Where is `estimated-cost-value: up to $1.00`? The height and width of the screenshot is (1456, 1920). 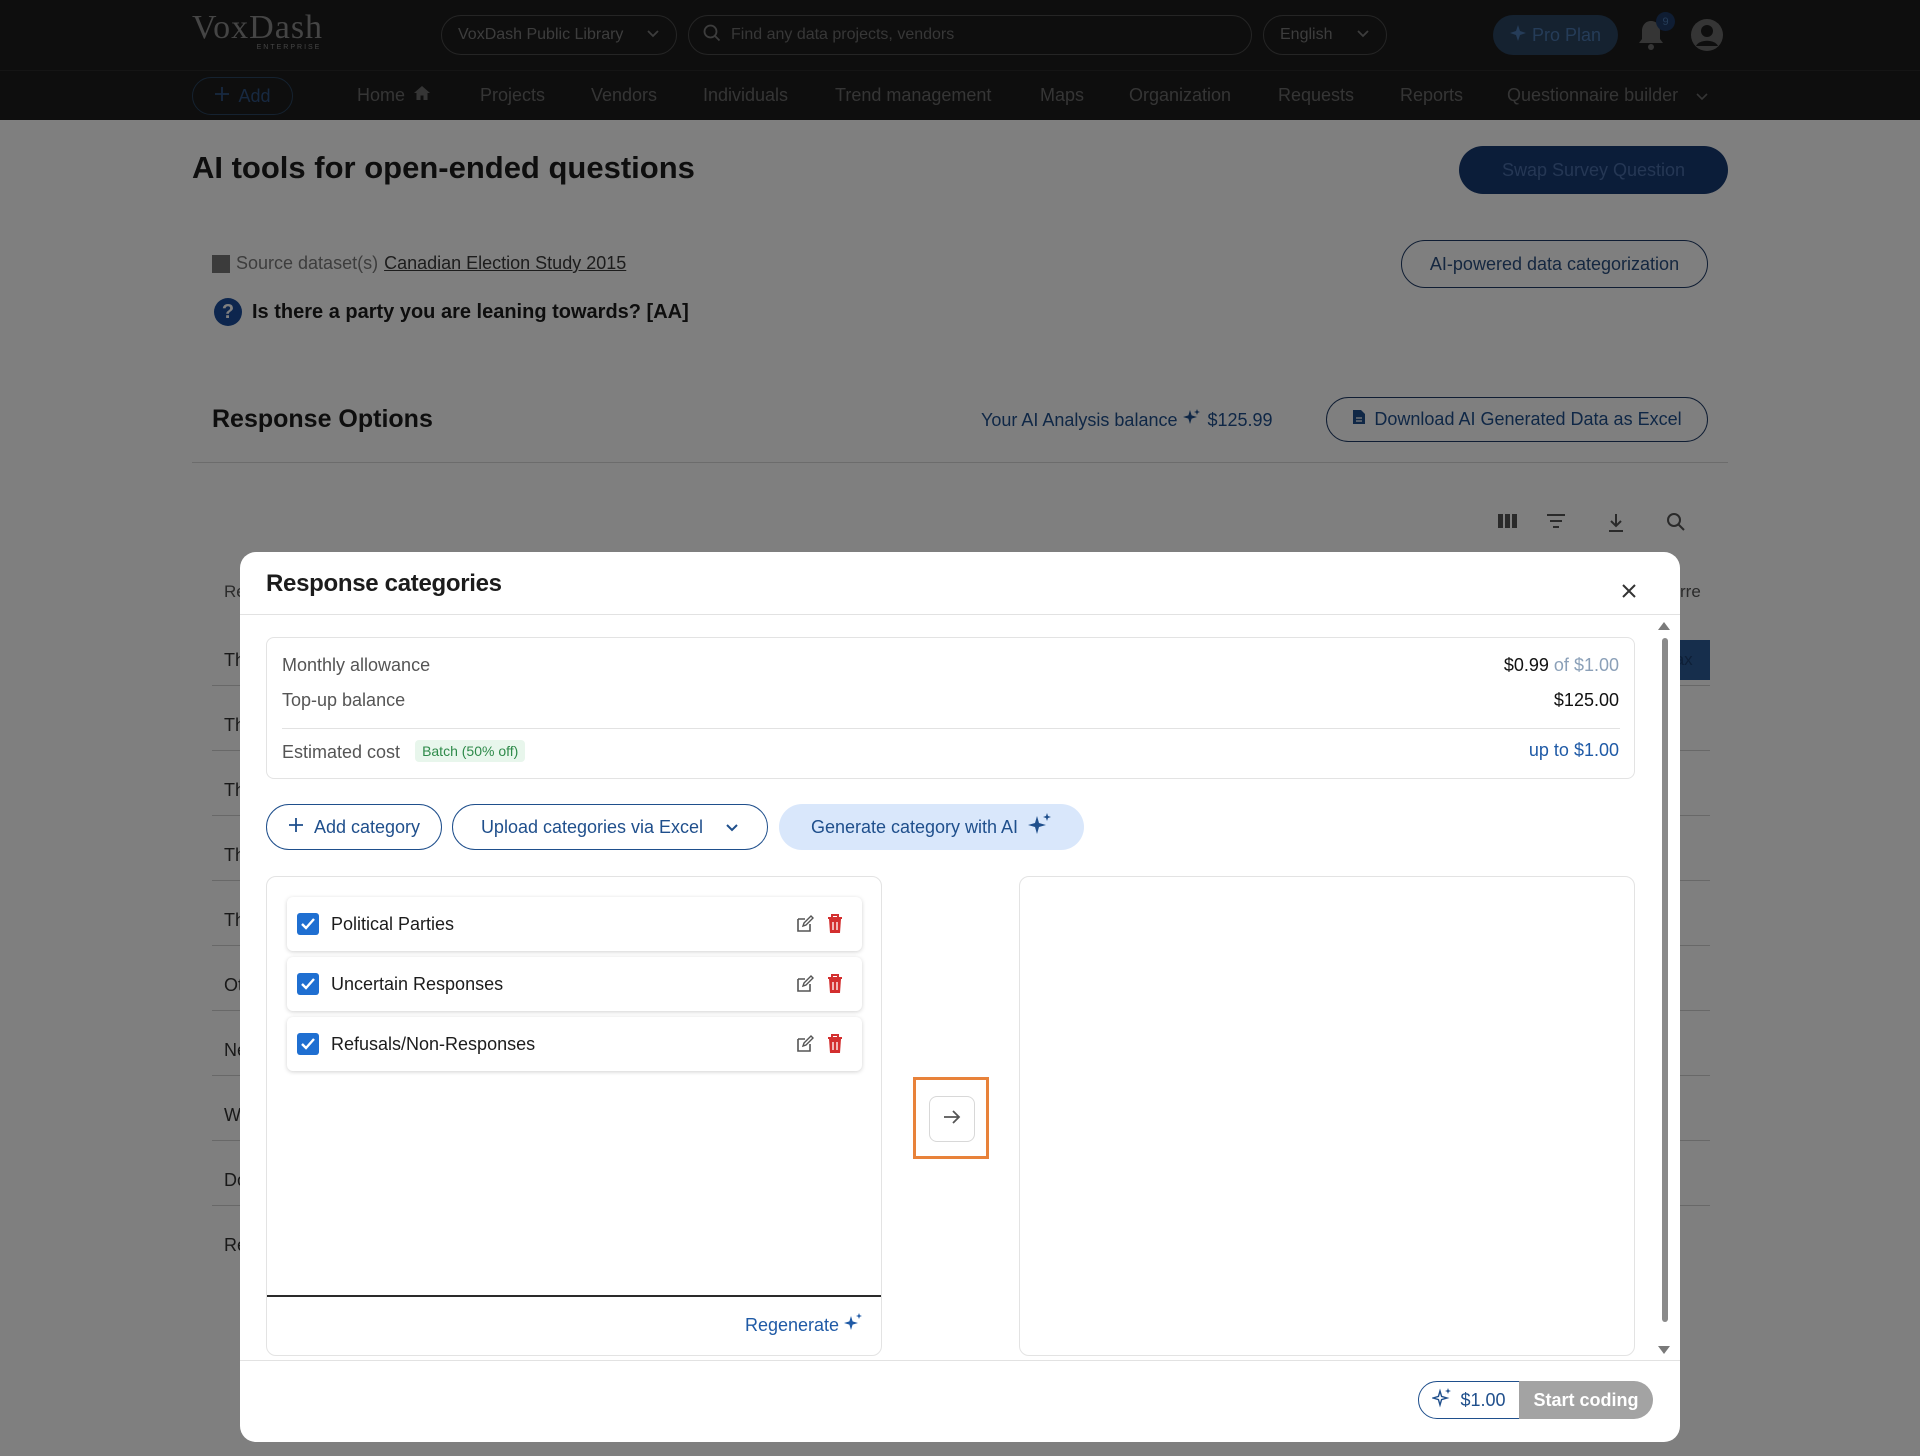 estimated-cost-value: up to $1.00 is located at coordinates (1573, 750).